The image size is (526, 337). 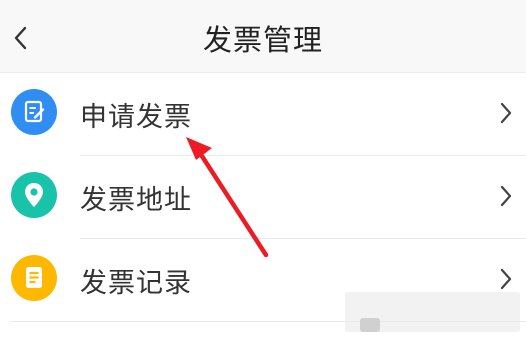 I want to click on page-title: 发票管理, so click(x=262, y=40).